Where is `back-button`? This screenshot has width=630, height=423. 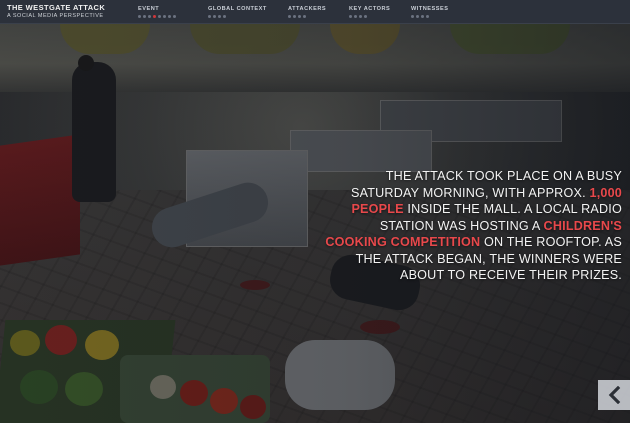 back-button is located at coordinates (614, 395).